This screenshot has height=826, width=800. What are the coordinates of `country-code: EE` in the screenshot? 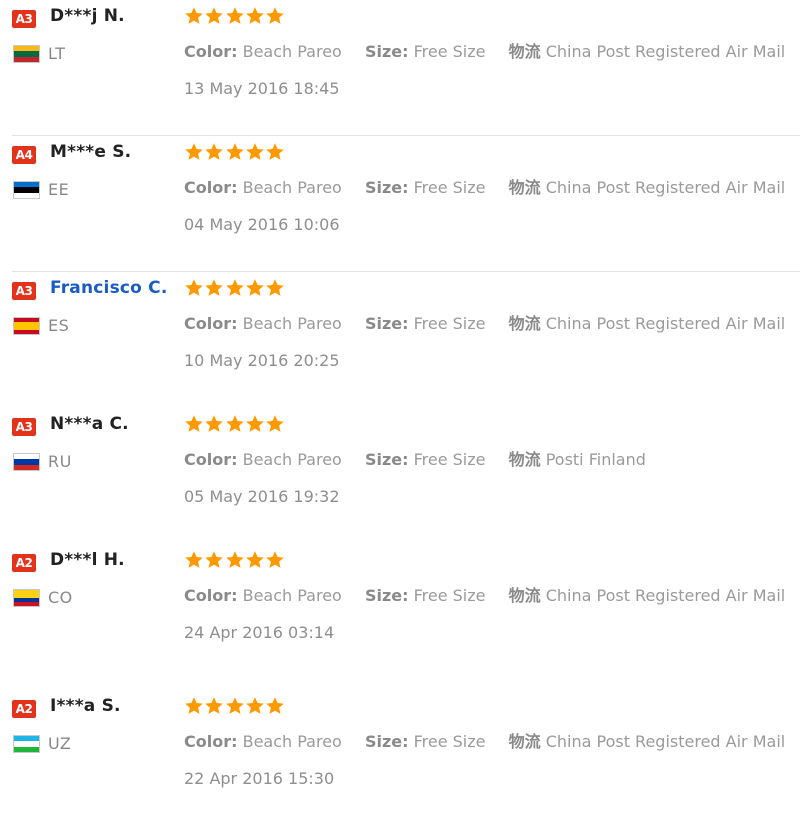 It's located at (59, 189).